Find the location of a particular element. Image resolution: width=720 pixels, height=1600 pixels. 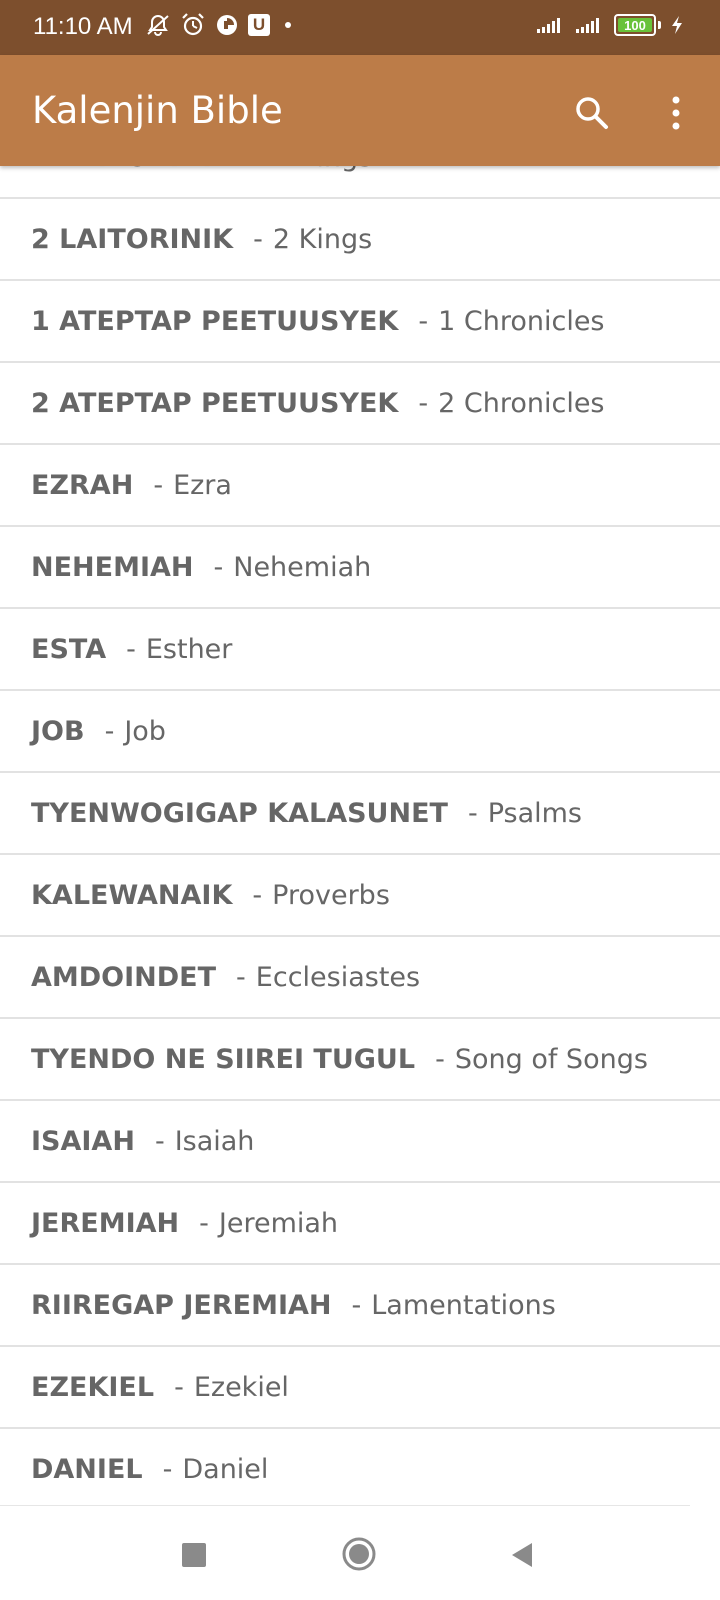

book-native-name: AMDOINDET is located at coordinates (124, 977).